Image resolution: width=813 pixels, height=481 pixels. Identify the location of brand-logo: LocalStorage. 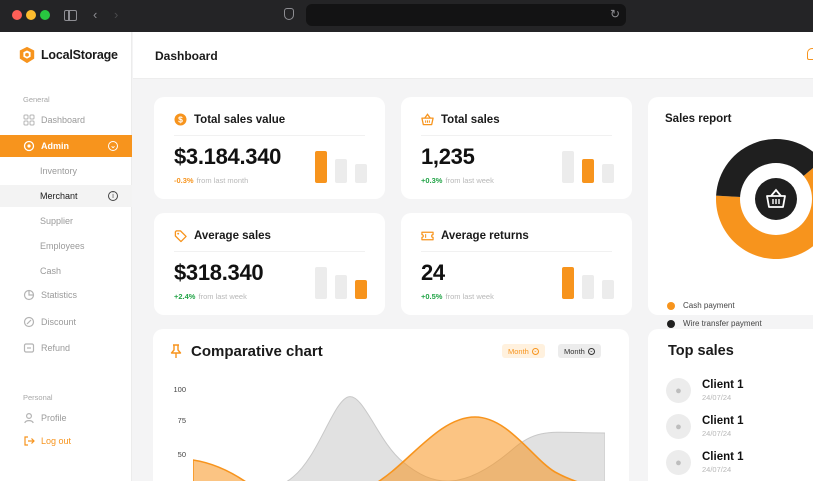
(68, 55).